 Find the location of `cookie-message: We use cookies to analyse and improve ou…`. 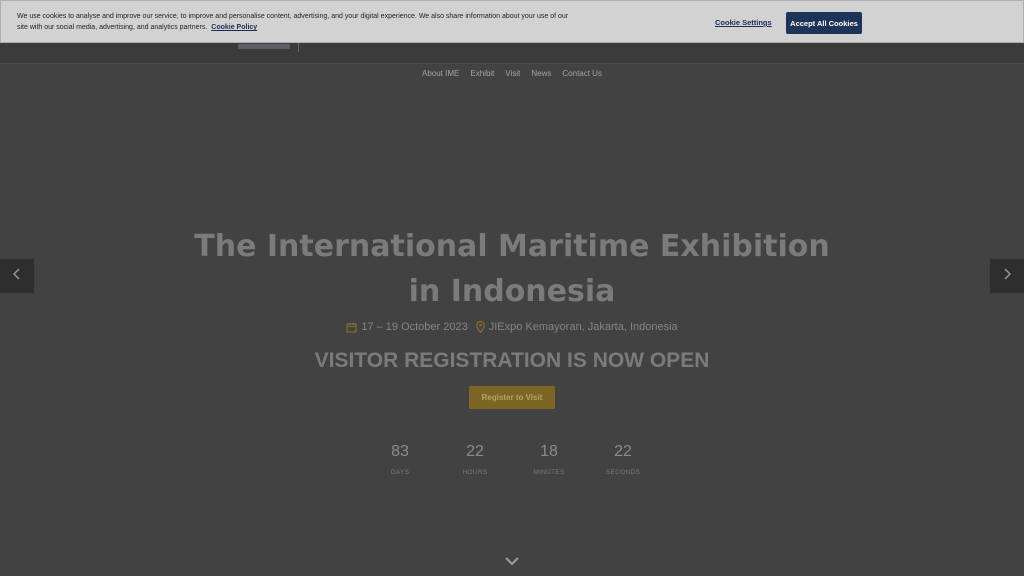

cookie-message: We use cookies to analyse and improve ou… is located at coordinates (293, 22).